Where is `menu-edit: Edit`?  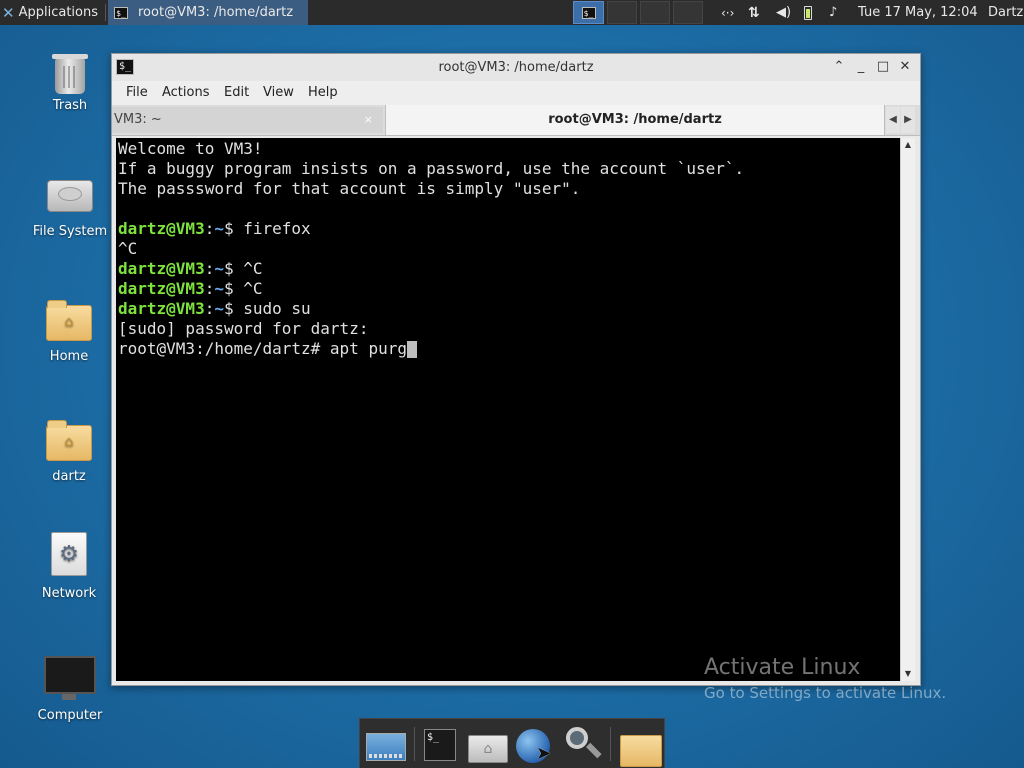
menu-edit: Edit is located at coordinates (236, 93).